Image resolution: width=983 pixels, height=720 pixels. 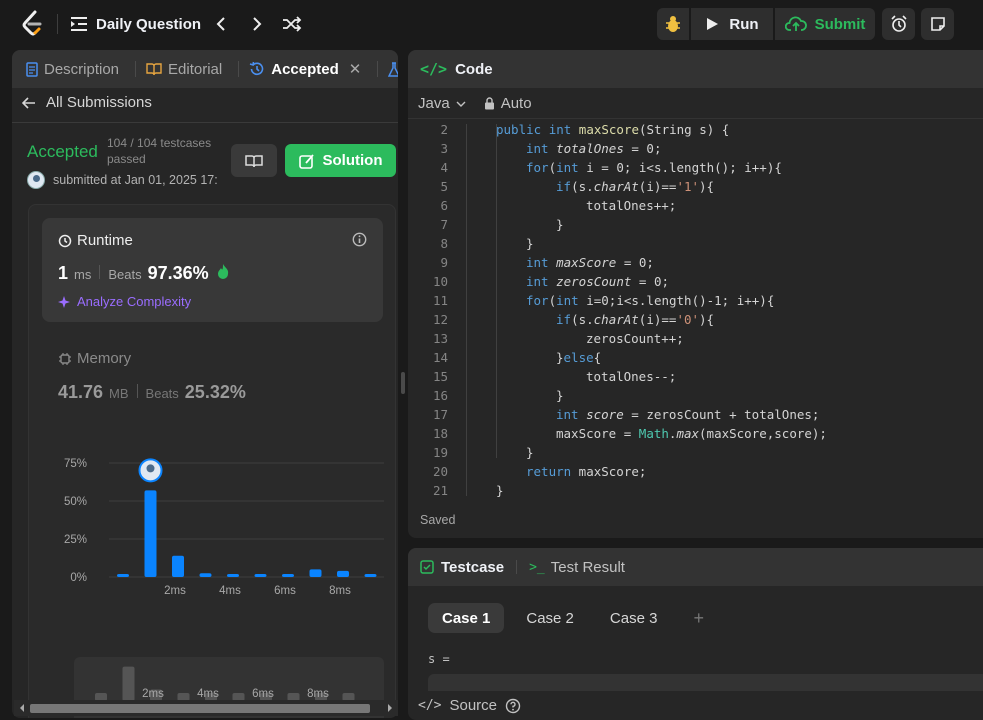 What do you see at coordinates (150, 468) in the screenshot?
I see `avatar-head` at bounding box center [150, 468].